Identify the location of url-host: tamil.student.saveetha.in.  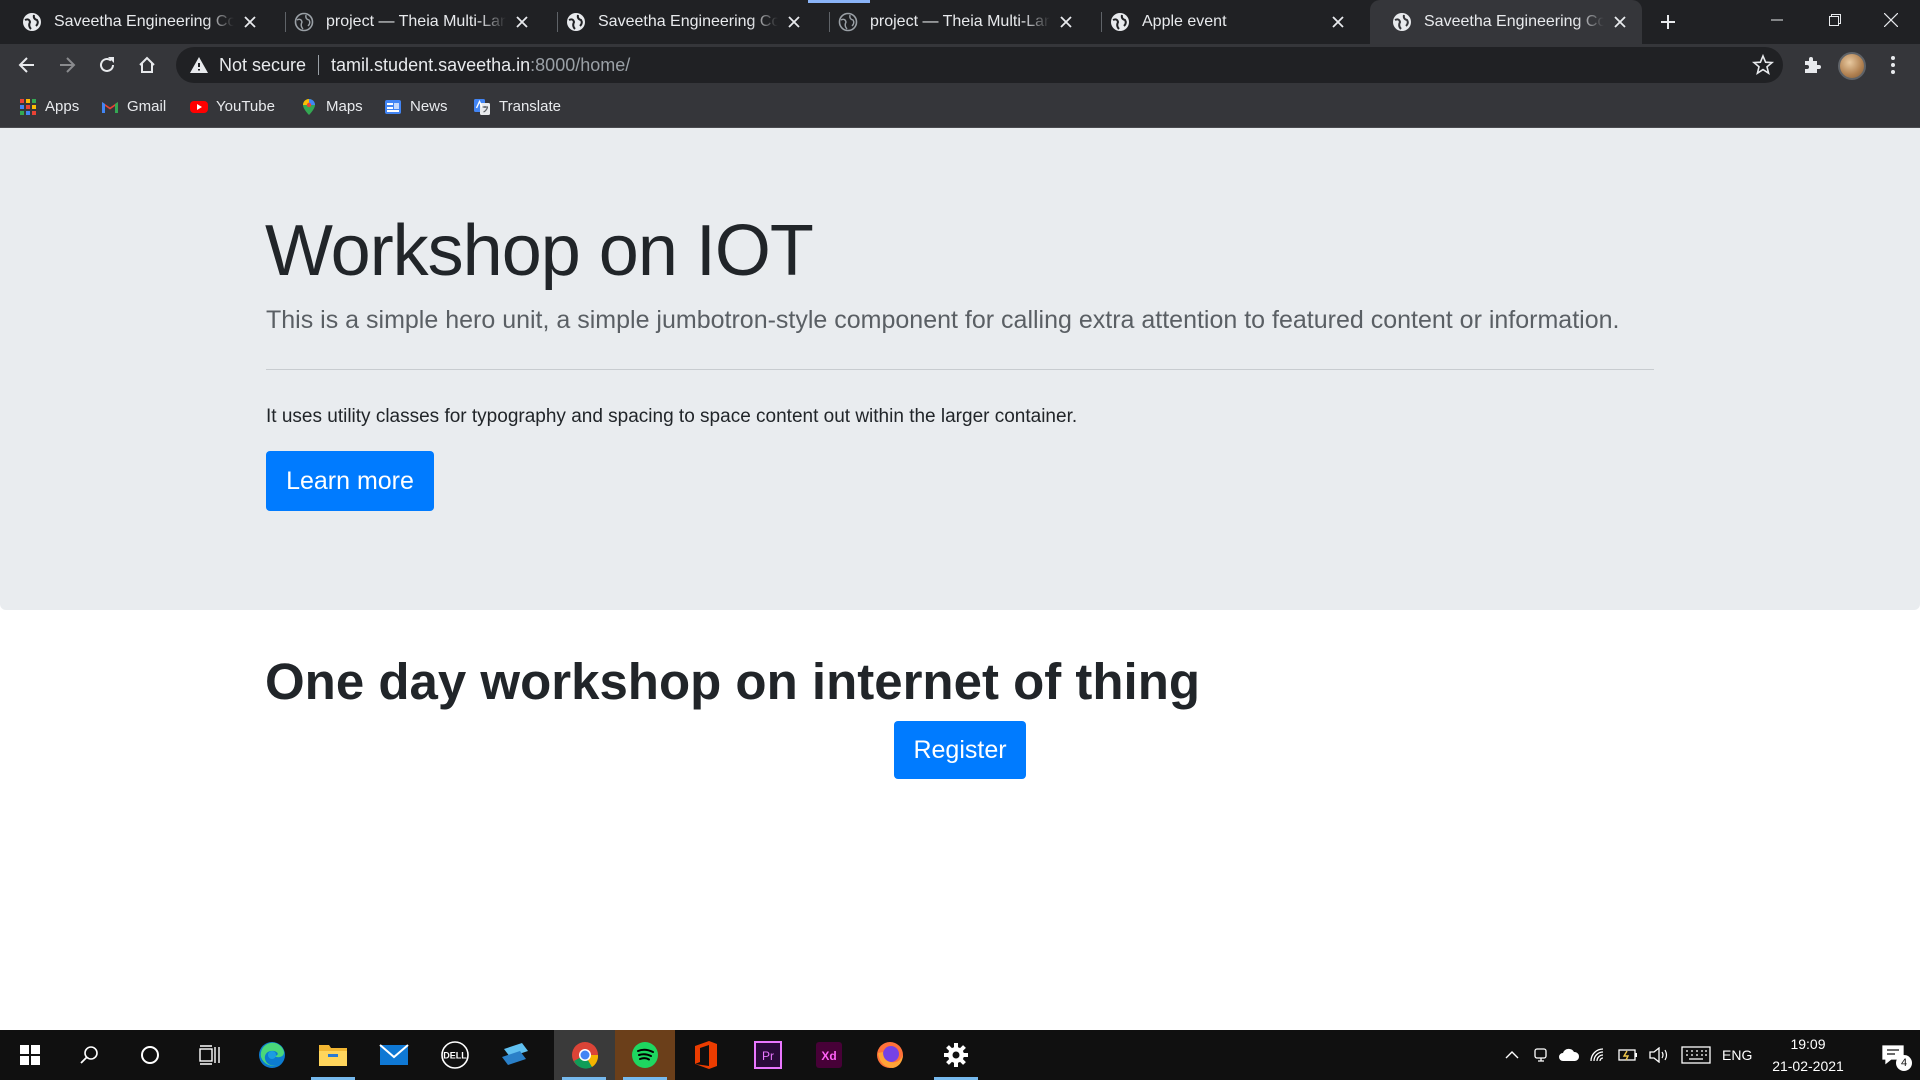
(430, 65).